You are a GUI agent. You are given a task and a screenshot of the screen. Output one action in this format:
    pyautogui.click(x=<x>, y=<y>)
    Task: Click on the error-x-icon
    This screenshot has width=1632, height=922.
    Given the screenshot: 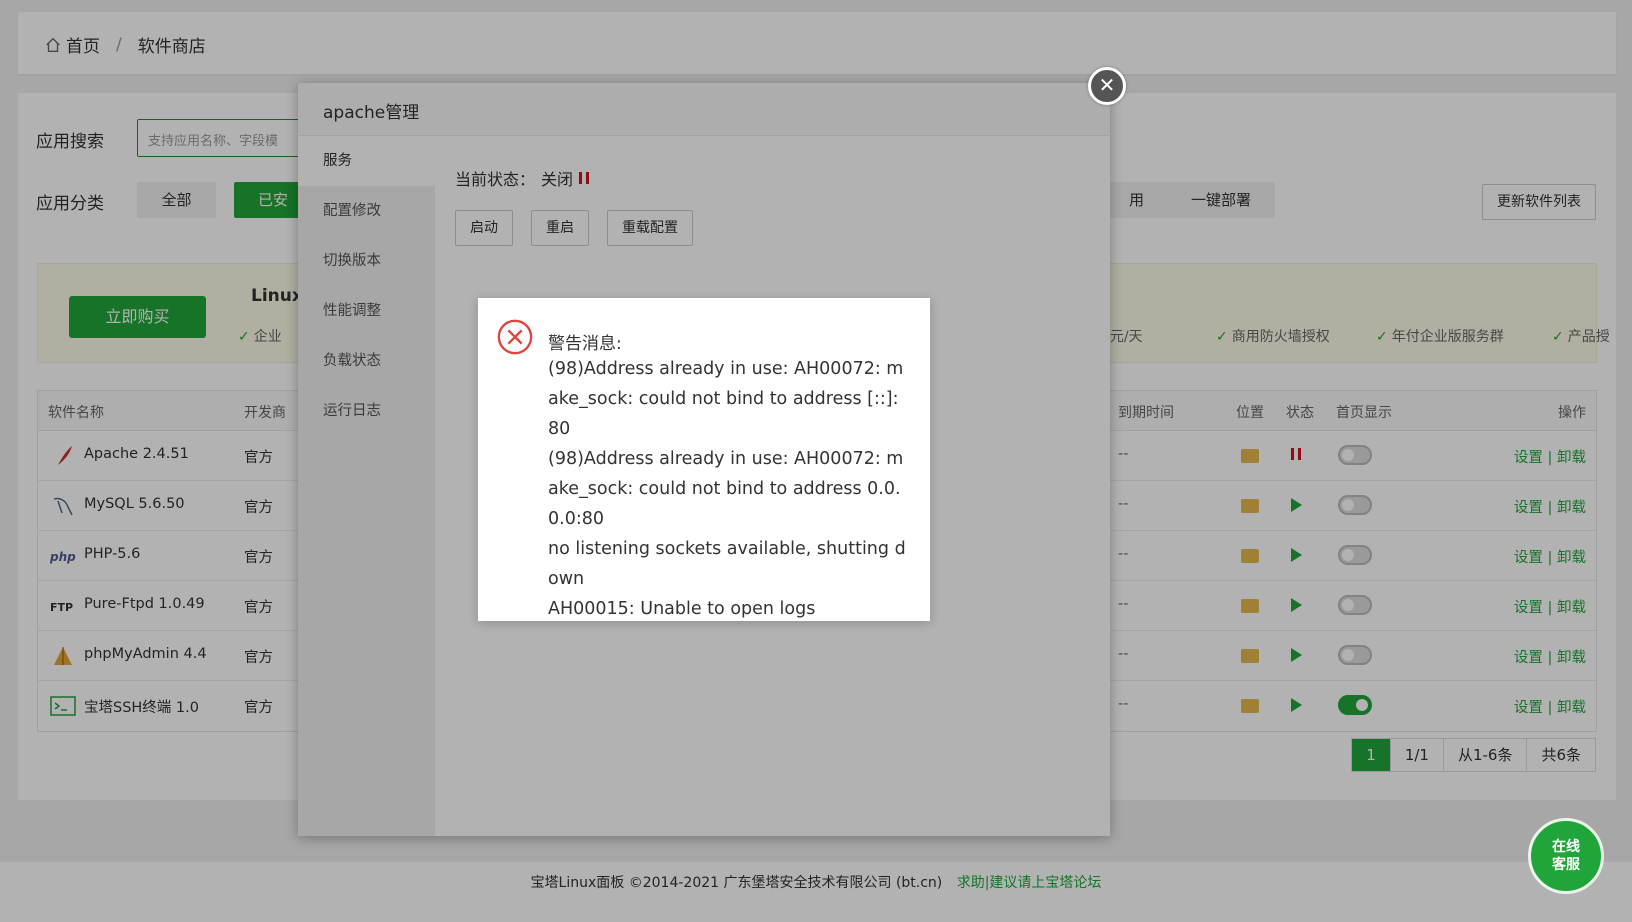 What is the action you would take?
    pyautogui.click(x=515, y=337)
    